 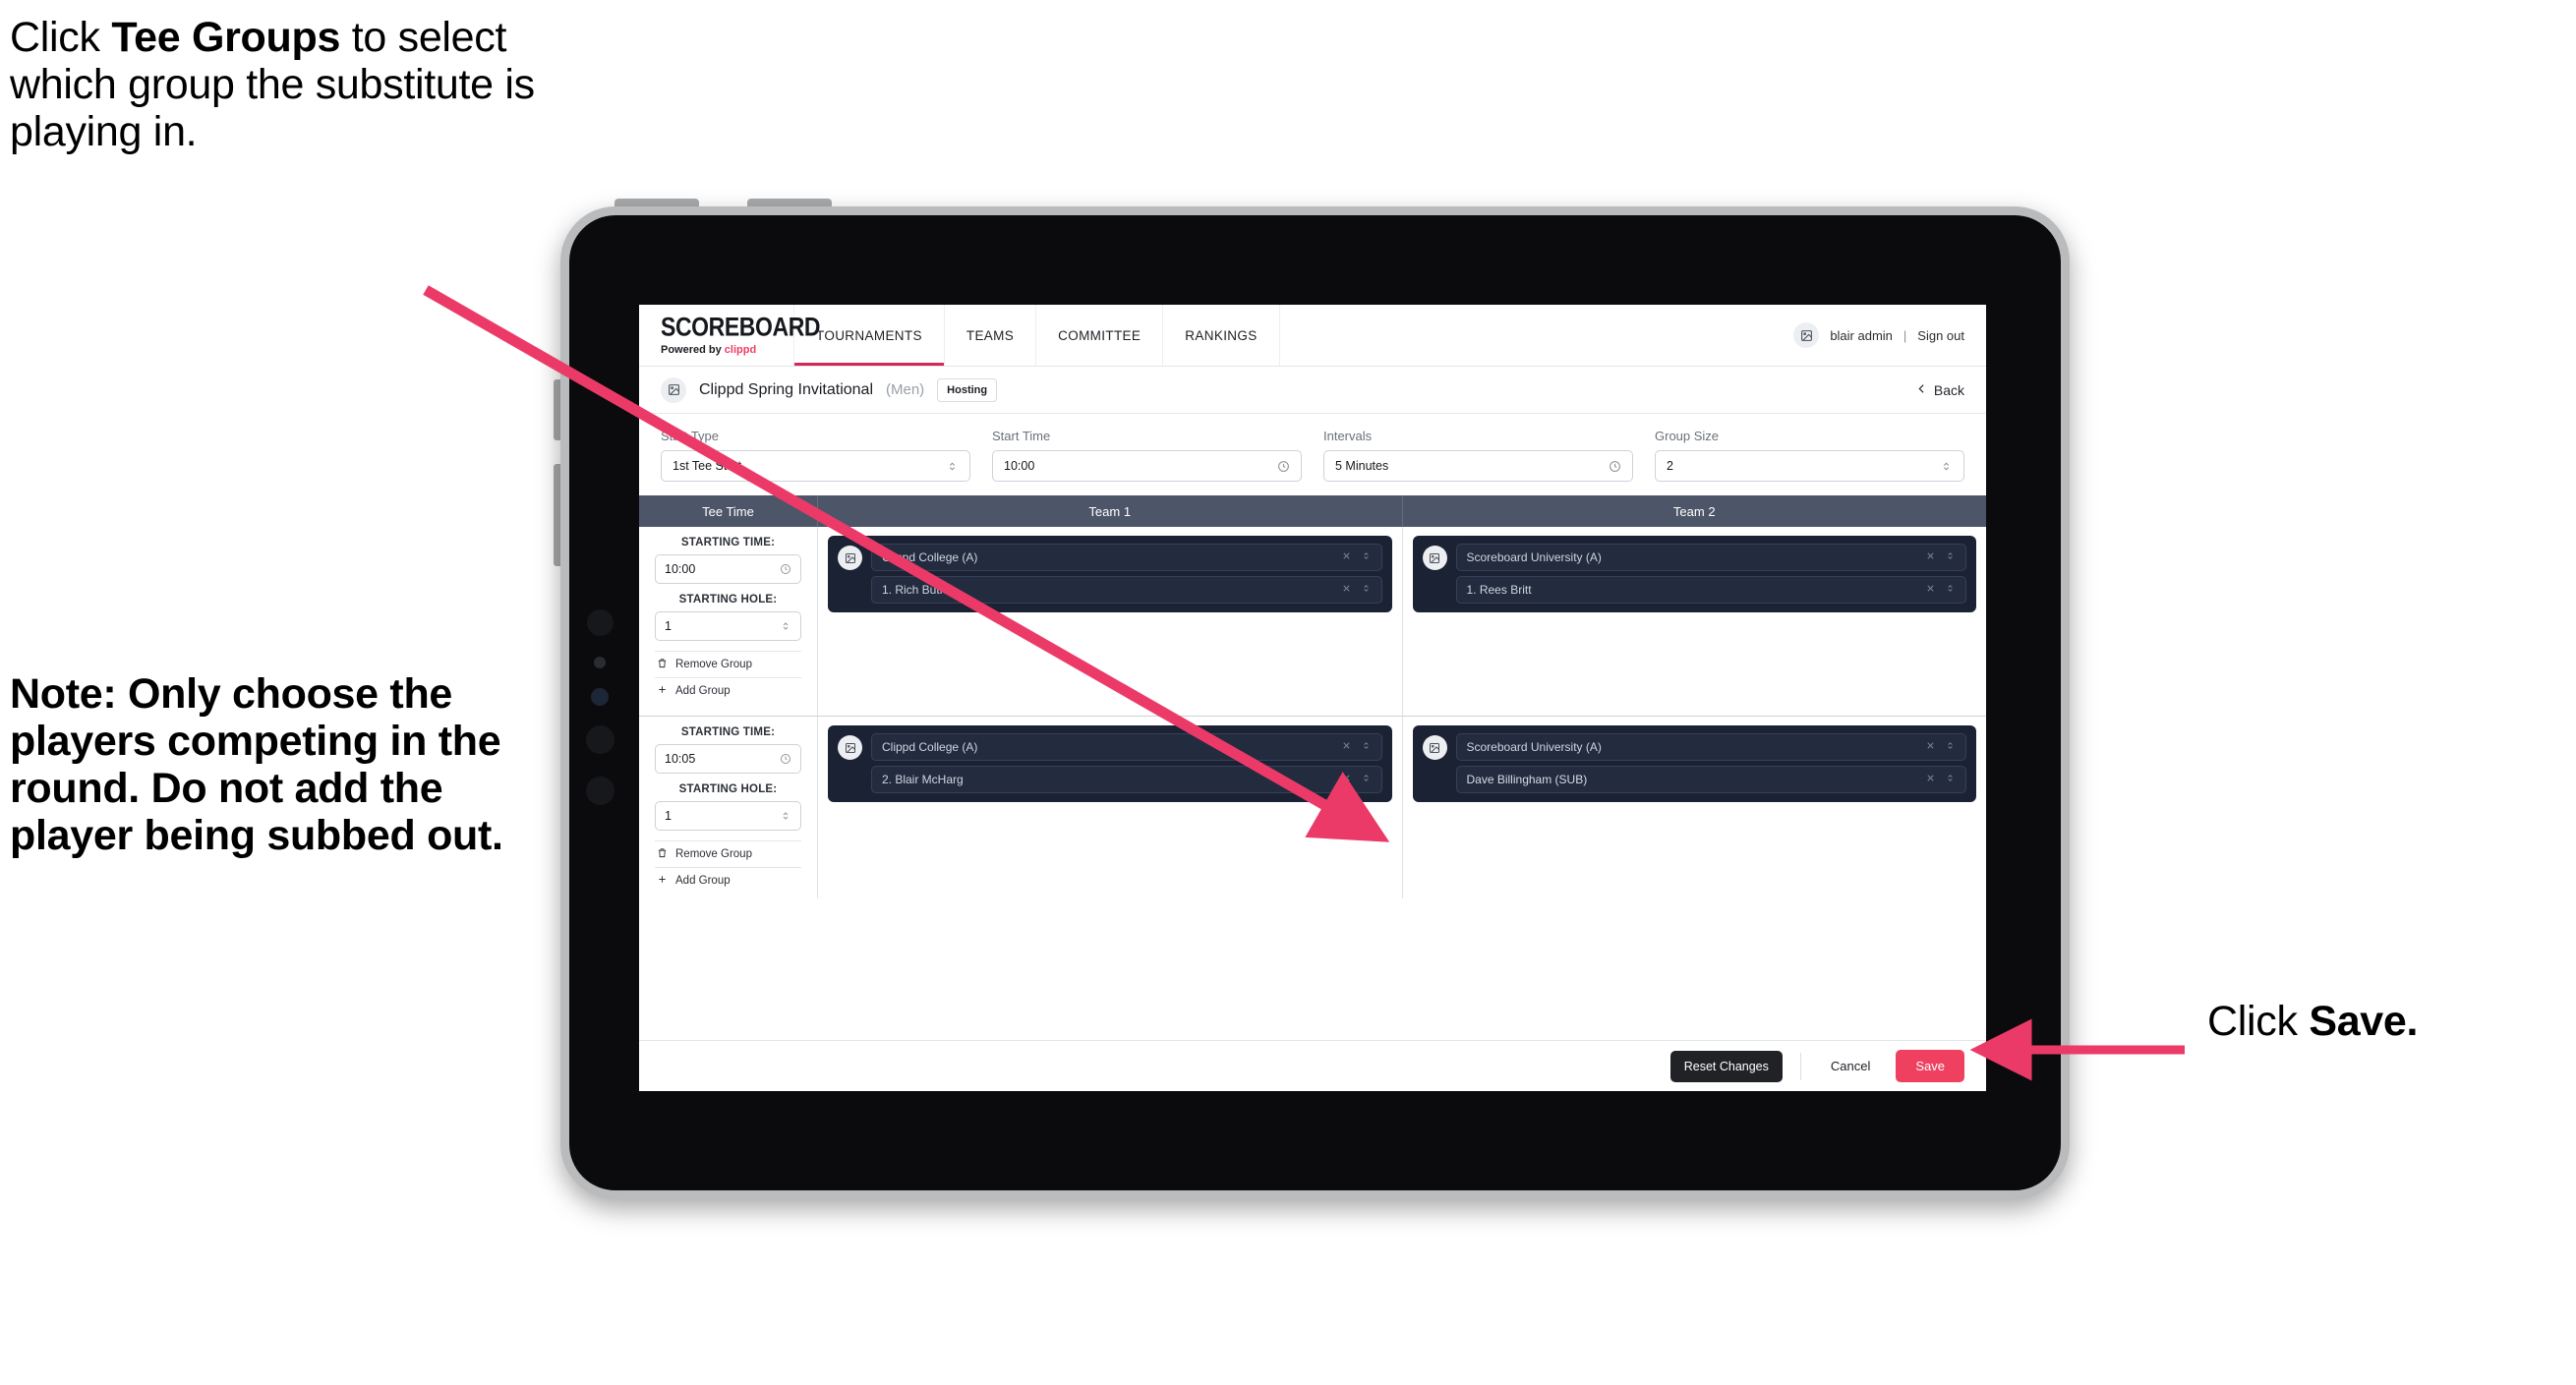 What do you see at coordinates (2384, 1021) in the screenshot?
I see `annotation-click-save: Click Save.` at bounding box center [2384, 1021].